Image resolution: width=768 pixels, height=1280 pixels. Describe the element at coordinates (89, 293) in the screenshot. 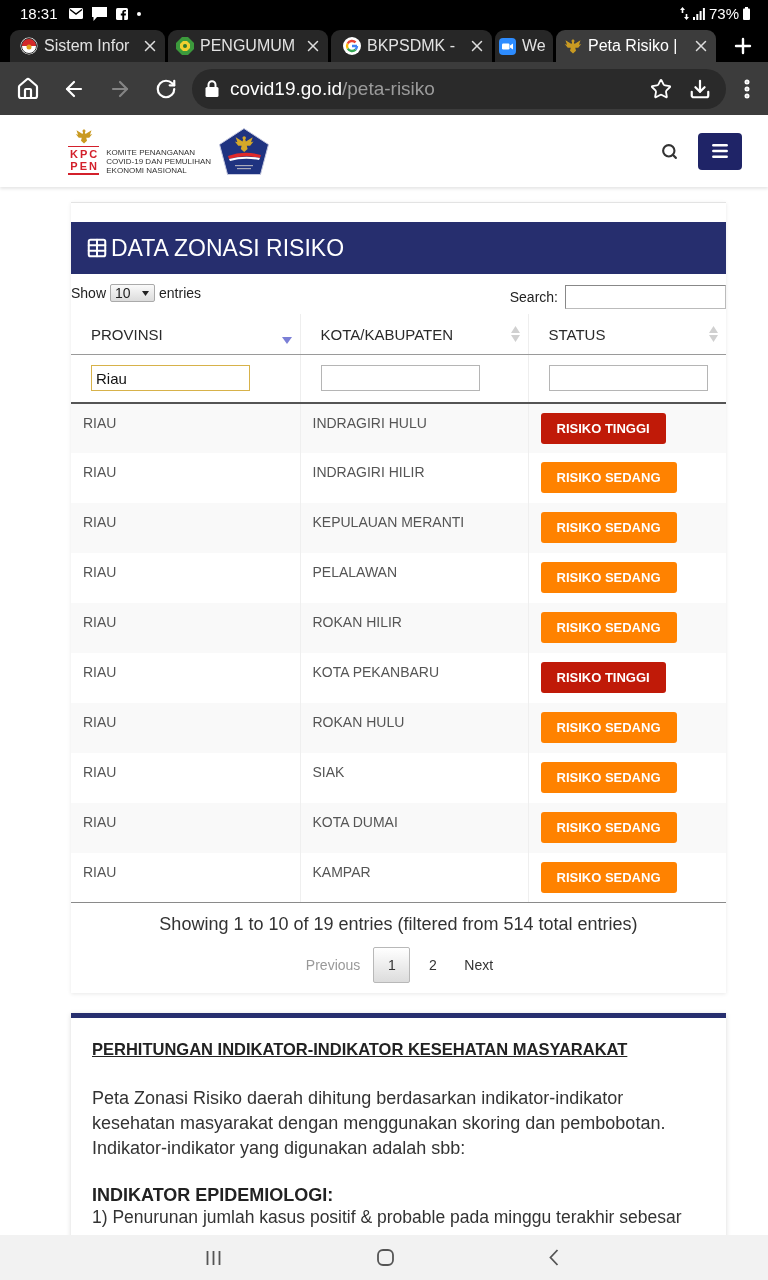

I see `length-label: Show` at that location.